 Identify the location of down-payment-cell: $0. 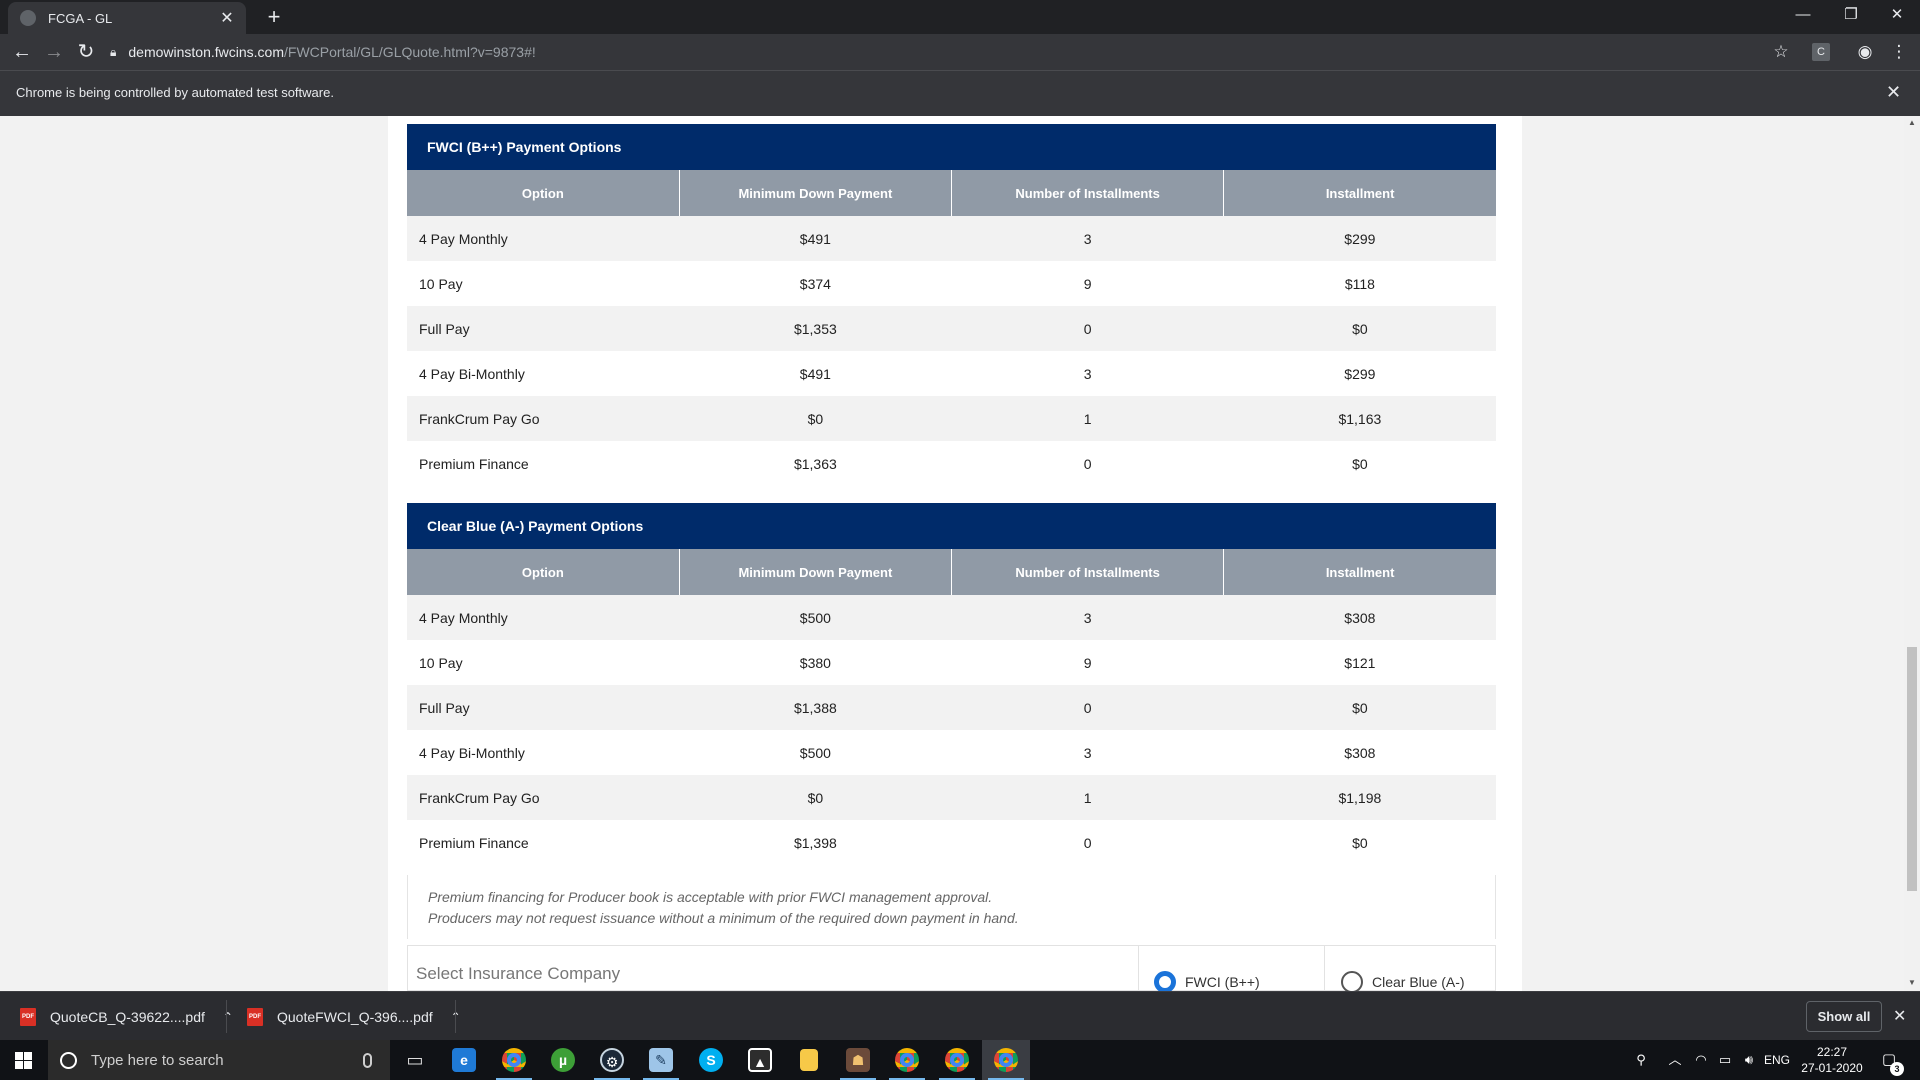
(815, 418).